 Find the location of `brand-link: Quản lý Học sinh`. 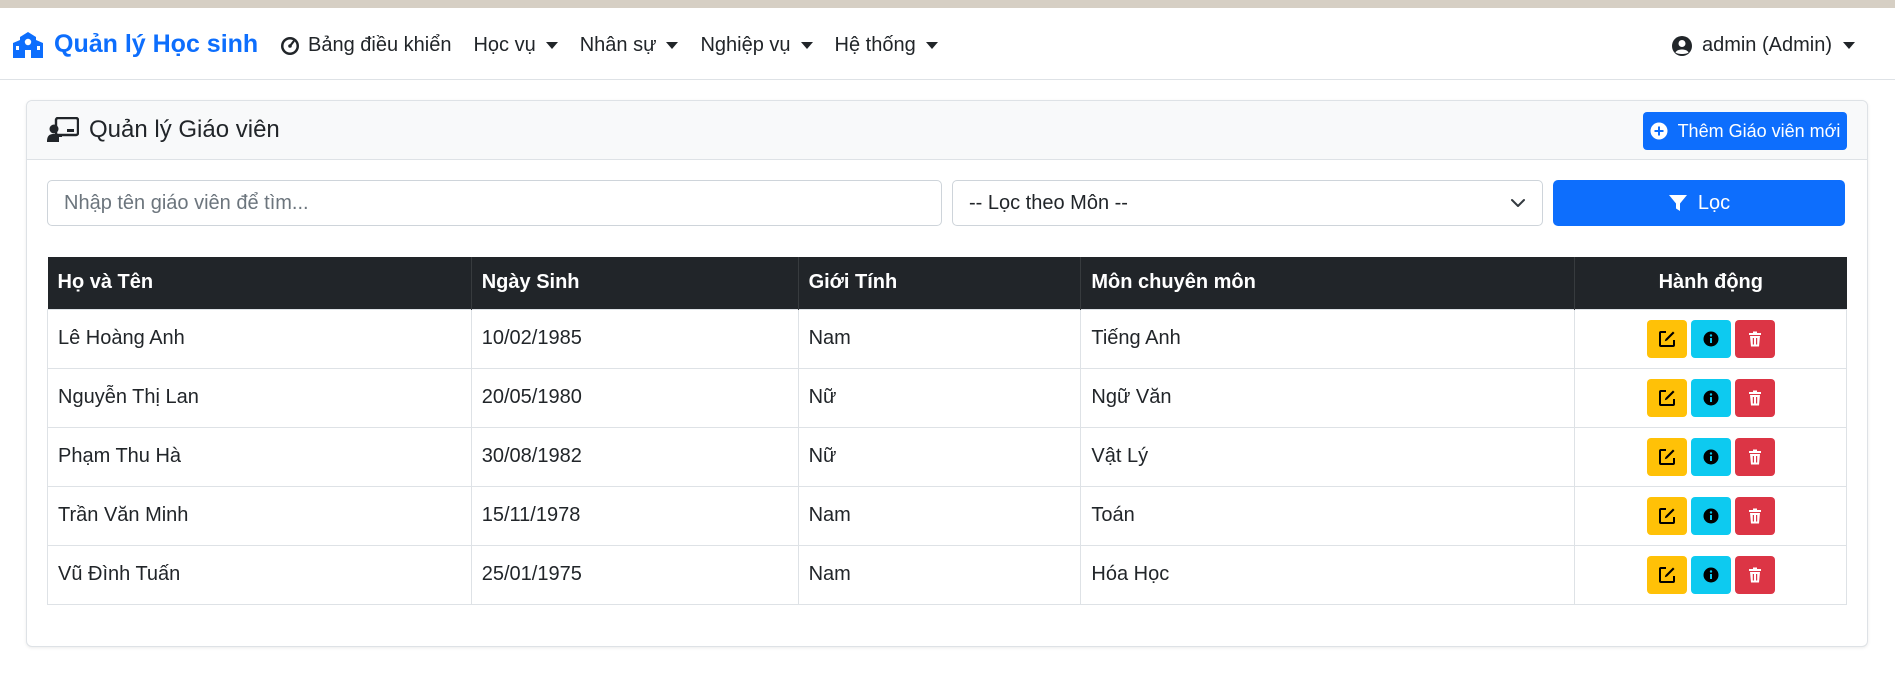

brand-link: Quản lý Học sinh is located at coordinates (135, 44).